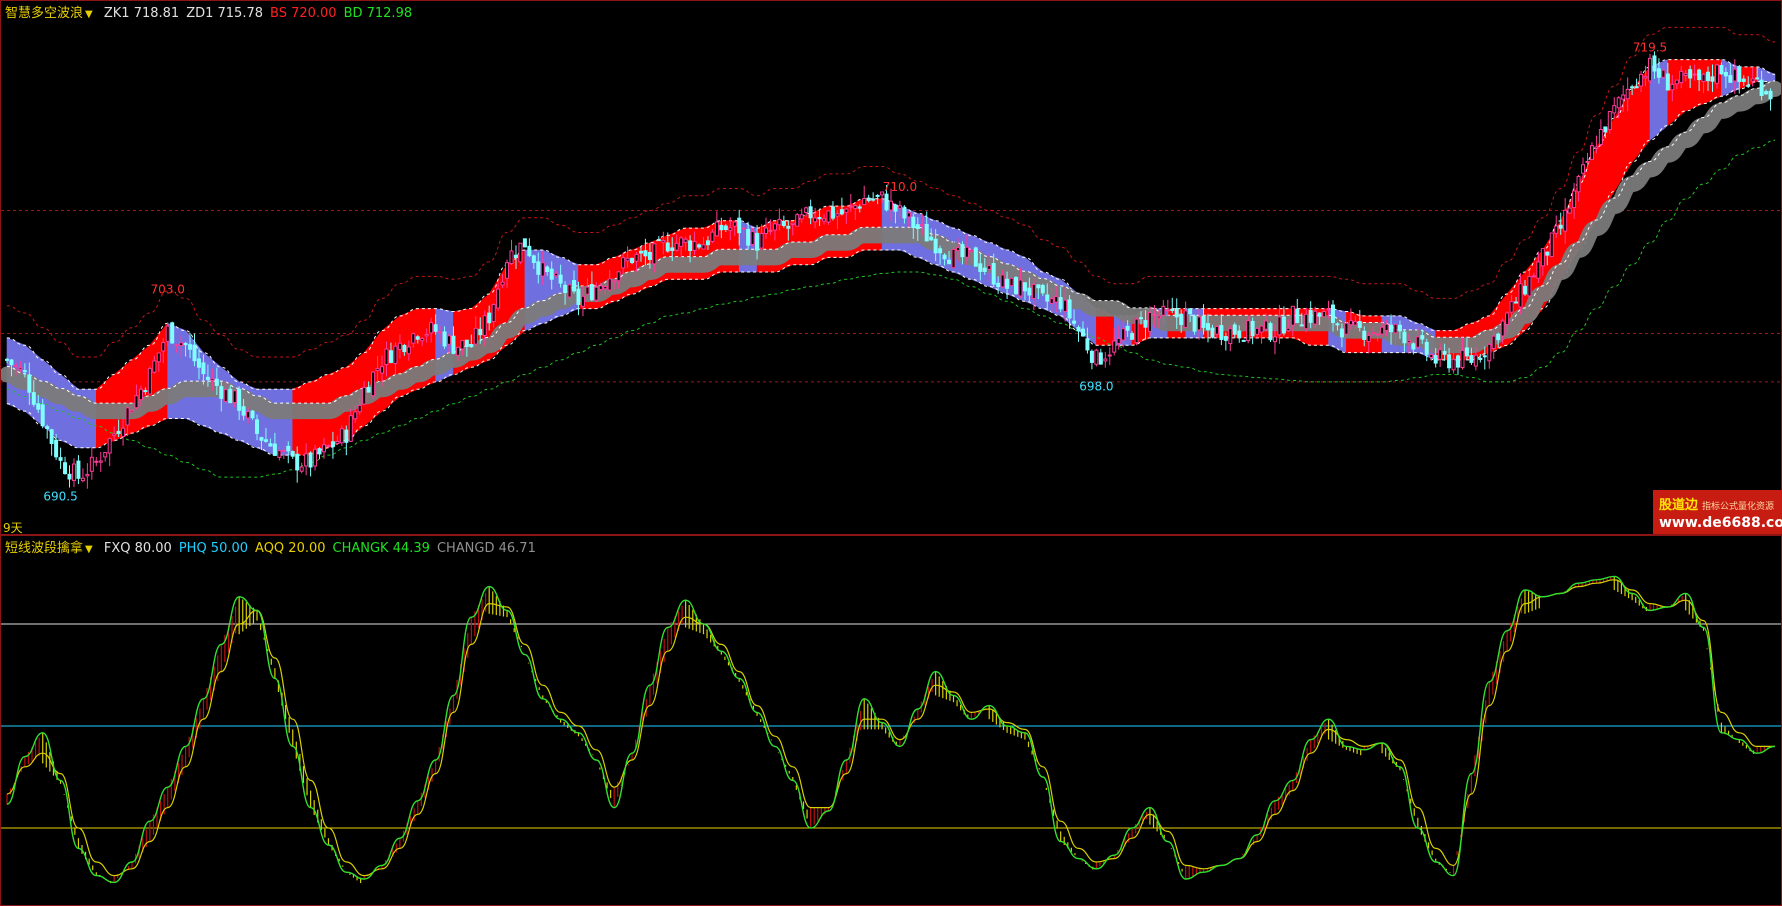 This screenshot has width=1782, height=906. I want to click on main-header-value-1: ZD1 715.78, so click(224, 13).